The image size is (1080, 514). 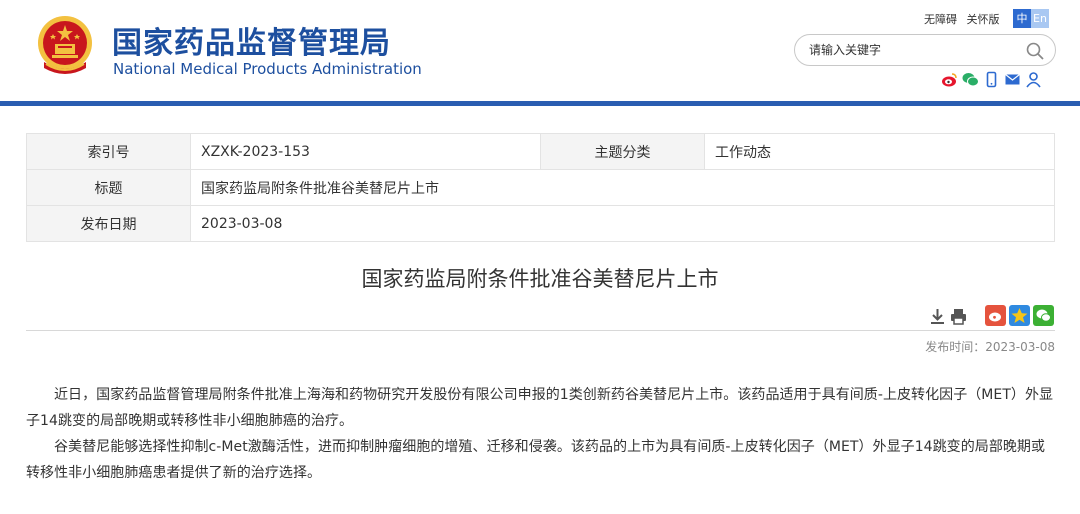 I want to click on table-row: 索引号 XZXK-2023-153 主题分类 工作动态, so click(x=540, y=151).